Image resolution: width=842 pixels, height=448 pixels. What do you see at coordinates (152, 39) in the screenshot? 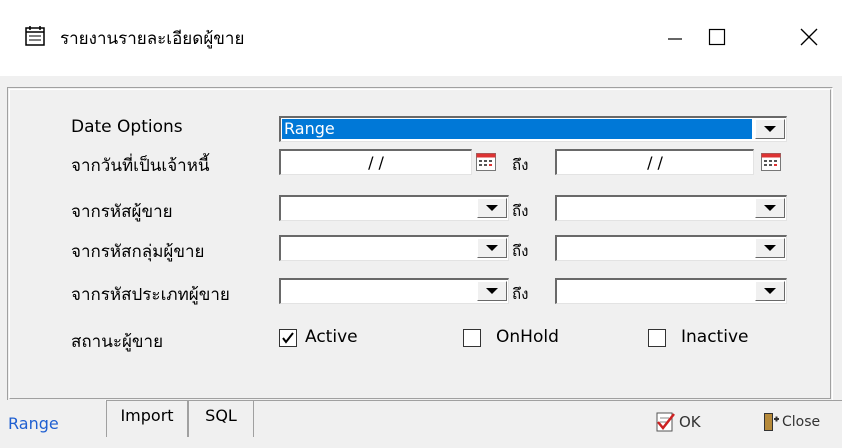
I see `window-title: รายงานรายละเอียดผู้ขาย` at bounding box center [152, 39].